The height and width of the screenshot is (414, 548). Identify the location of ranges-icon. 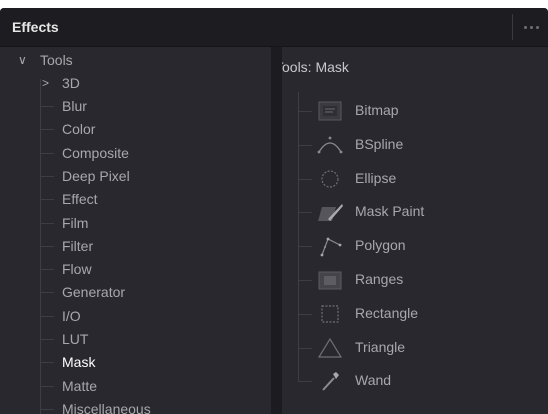
(330, 280).